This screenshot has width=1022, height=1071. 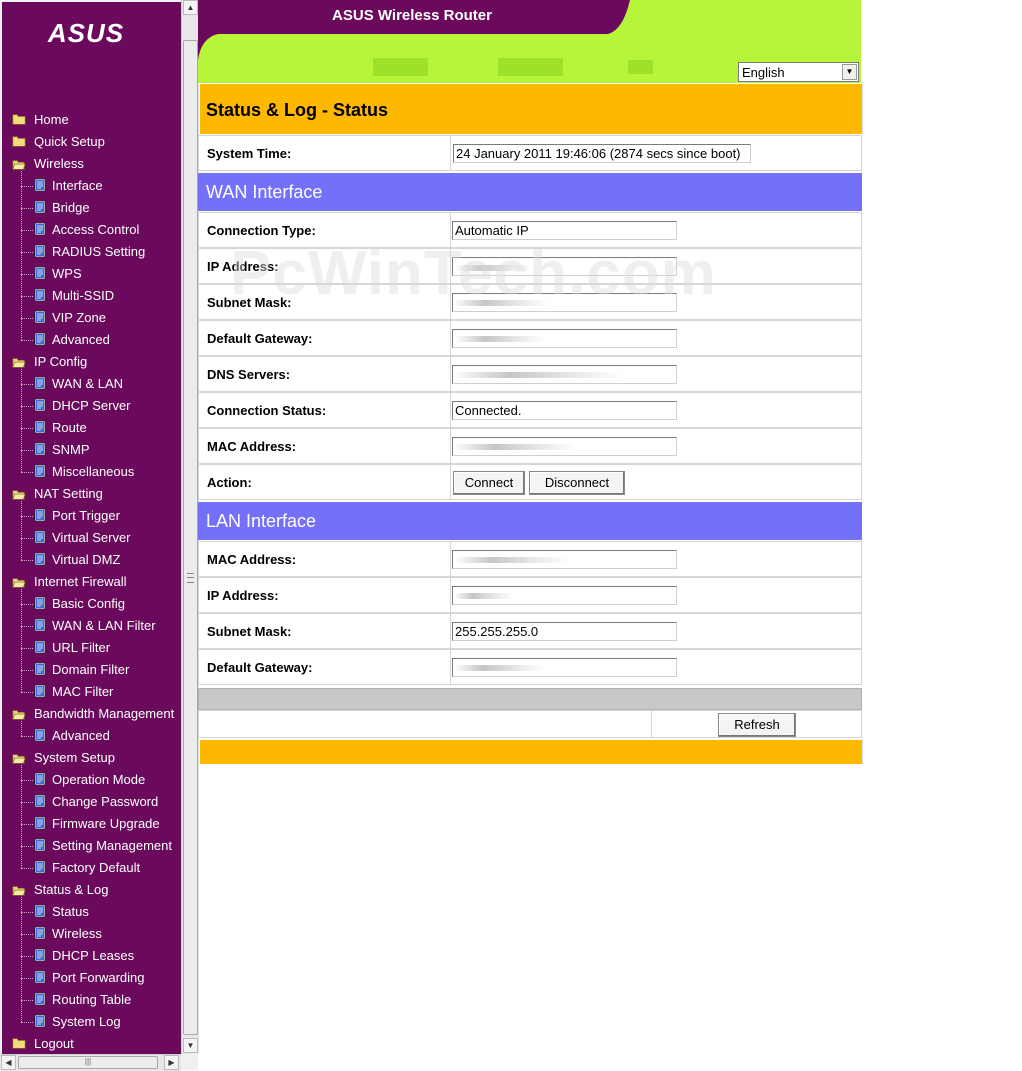 I want to click on language-select: English ▼, so click(x=798, y=72).